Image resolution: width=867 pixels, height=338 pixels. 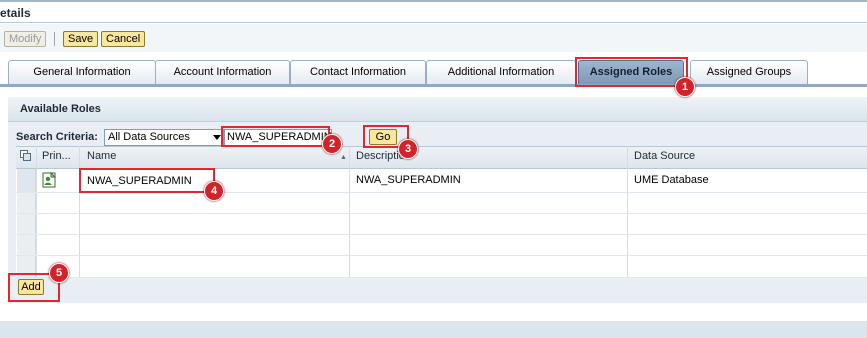 What do you see at coordinates (343, 157) in the screenshot?
I see `sort-icon: ▲` at bounding box center [343, 157].